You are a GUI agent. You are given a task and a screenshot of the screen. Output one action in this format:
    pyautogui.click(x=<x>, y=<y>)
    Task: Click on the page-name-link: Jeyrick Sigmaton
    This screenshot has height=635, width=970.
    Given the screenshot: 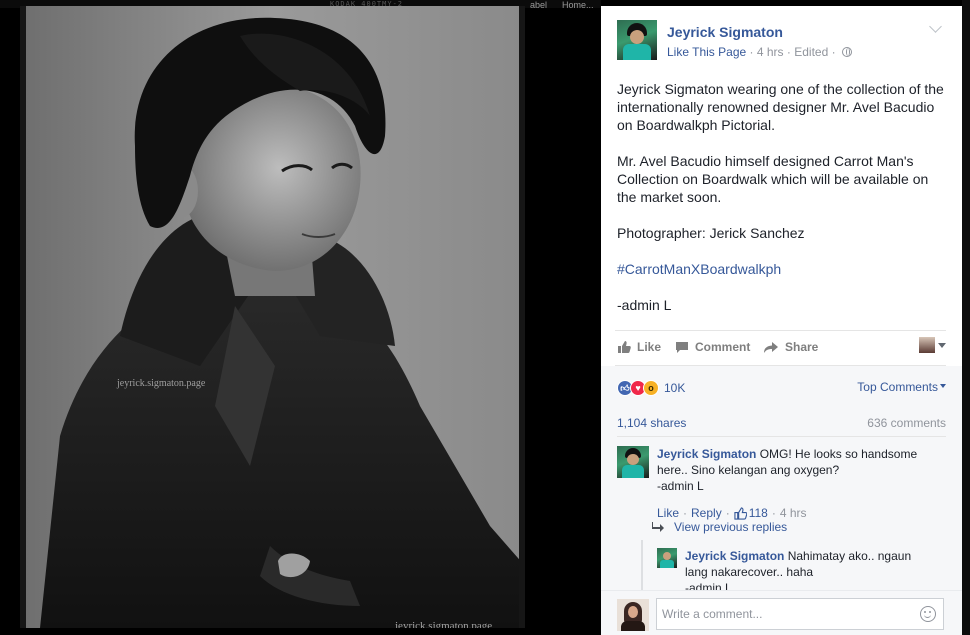 What is the action you would take?
    pyautogui.click(x=725, y=32)
    